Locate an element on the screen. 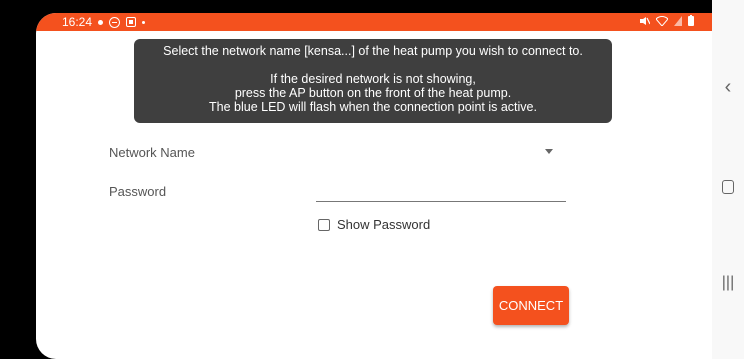 The width and height of the screenshot is (744, 359). connect-button: CONNECT is located at coordinates (531, 305).